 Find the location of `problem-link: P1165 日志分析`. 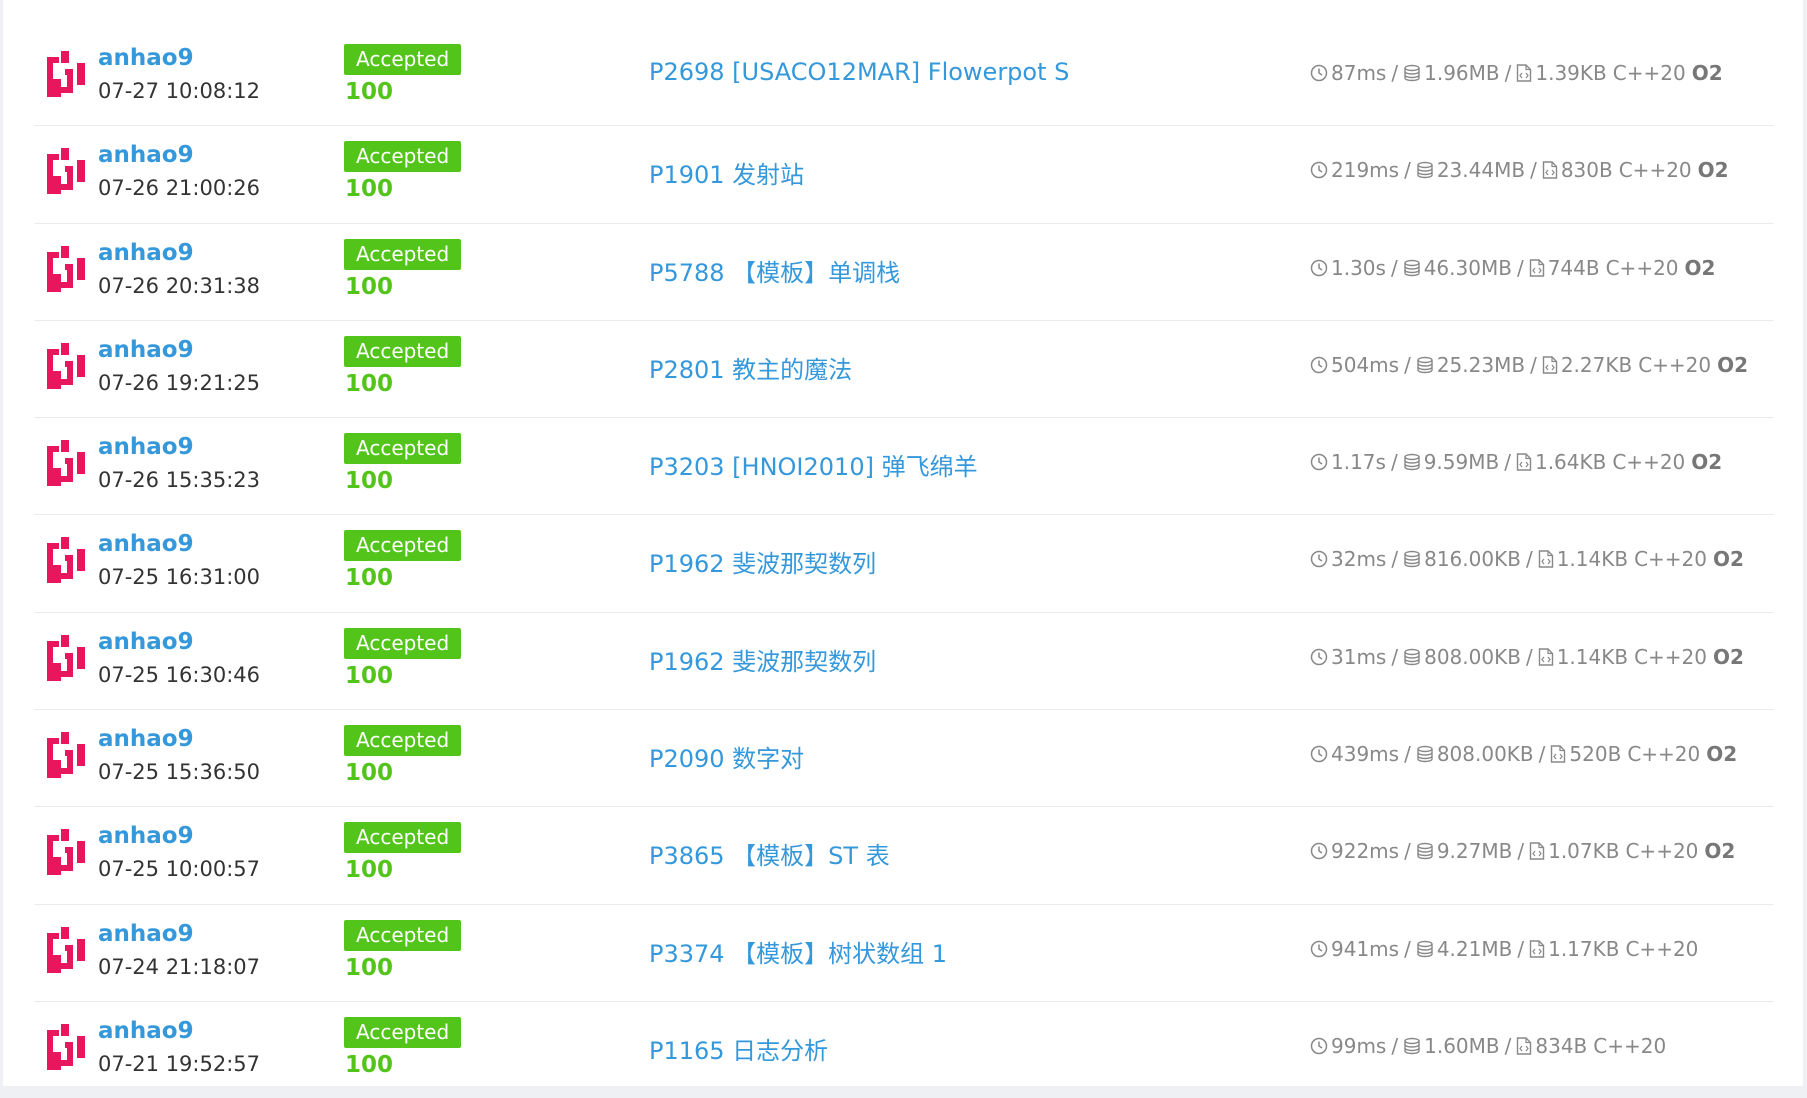

problem-link: P1165 日志分析 is located at coordinates (738, 1048).